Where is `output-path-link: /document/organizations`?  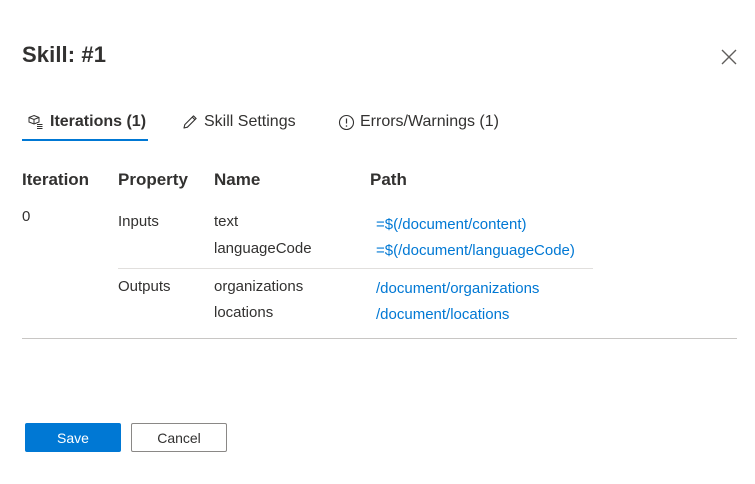
output-path-link: /document/organizations is located at coordinates (457, 288).